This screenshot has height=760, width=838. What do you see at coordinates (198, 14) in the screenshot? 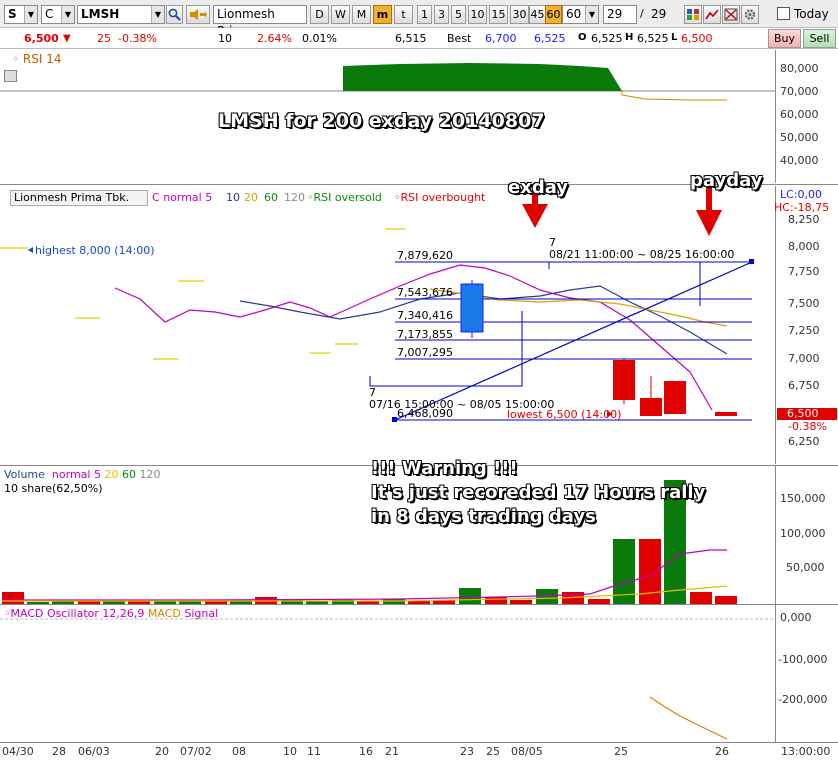
I see `alert-button` at bounding box center [198, 14].